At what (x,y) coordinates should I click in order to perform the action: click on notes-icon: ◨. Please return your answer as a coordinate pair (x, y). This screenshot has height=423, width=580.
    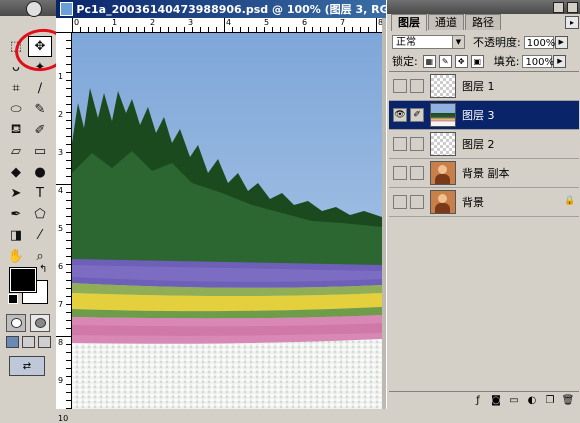
    Looking at the image, I should click on (16, 235).